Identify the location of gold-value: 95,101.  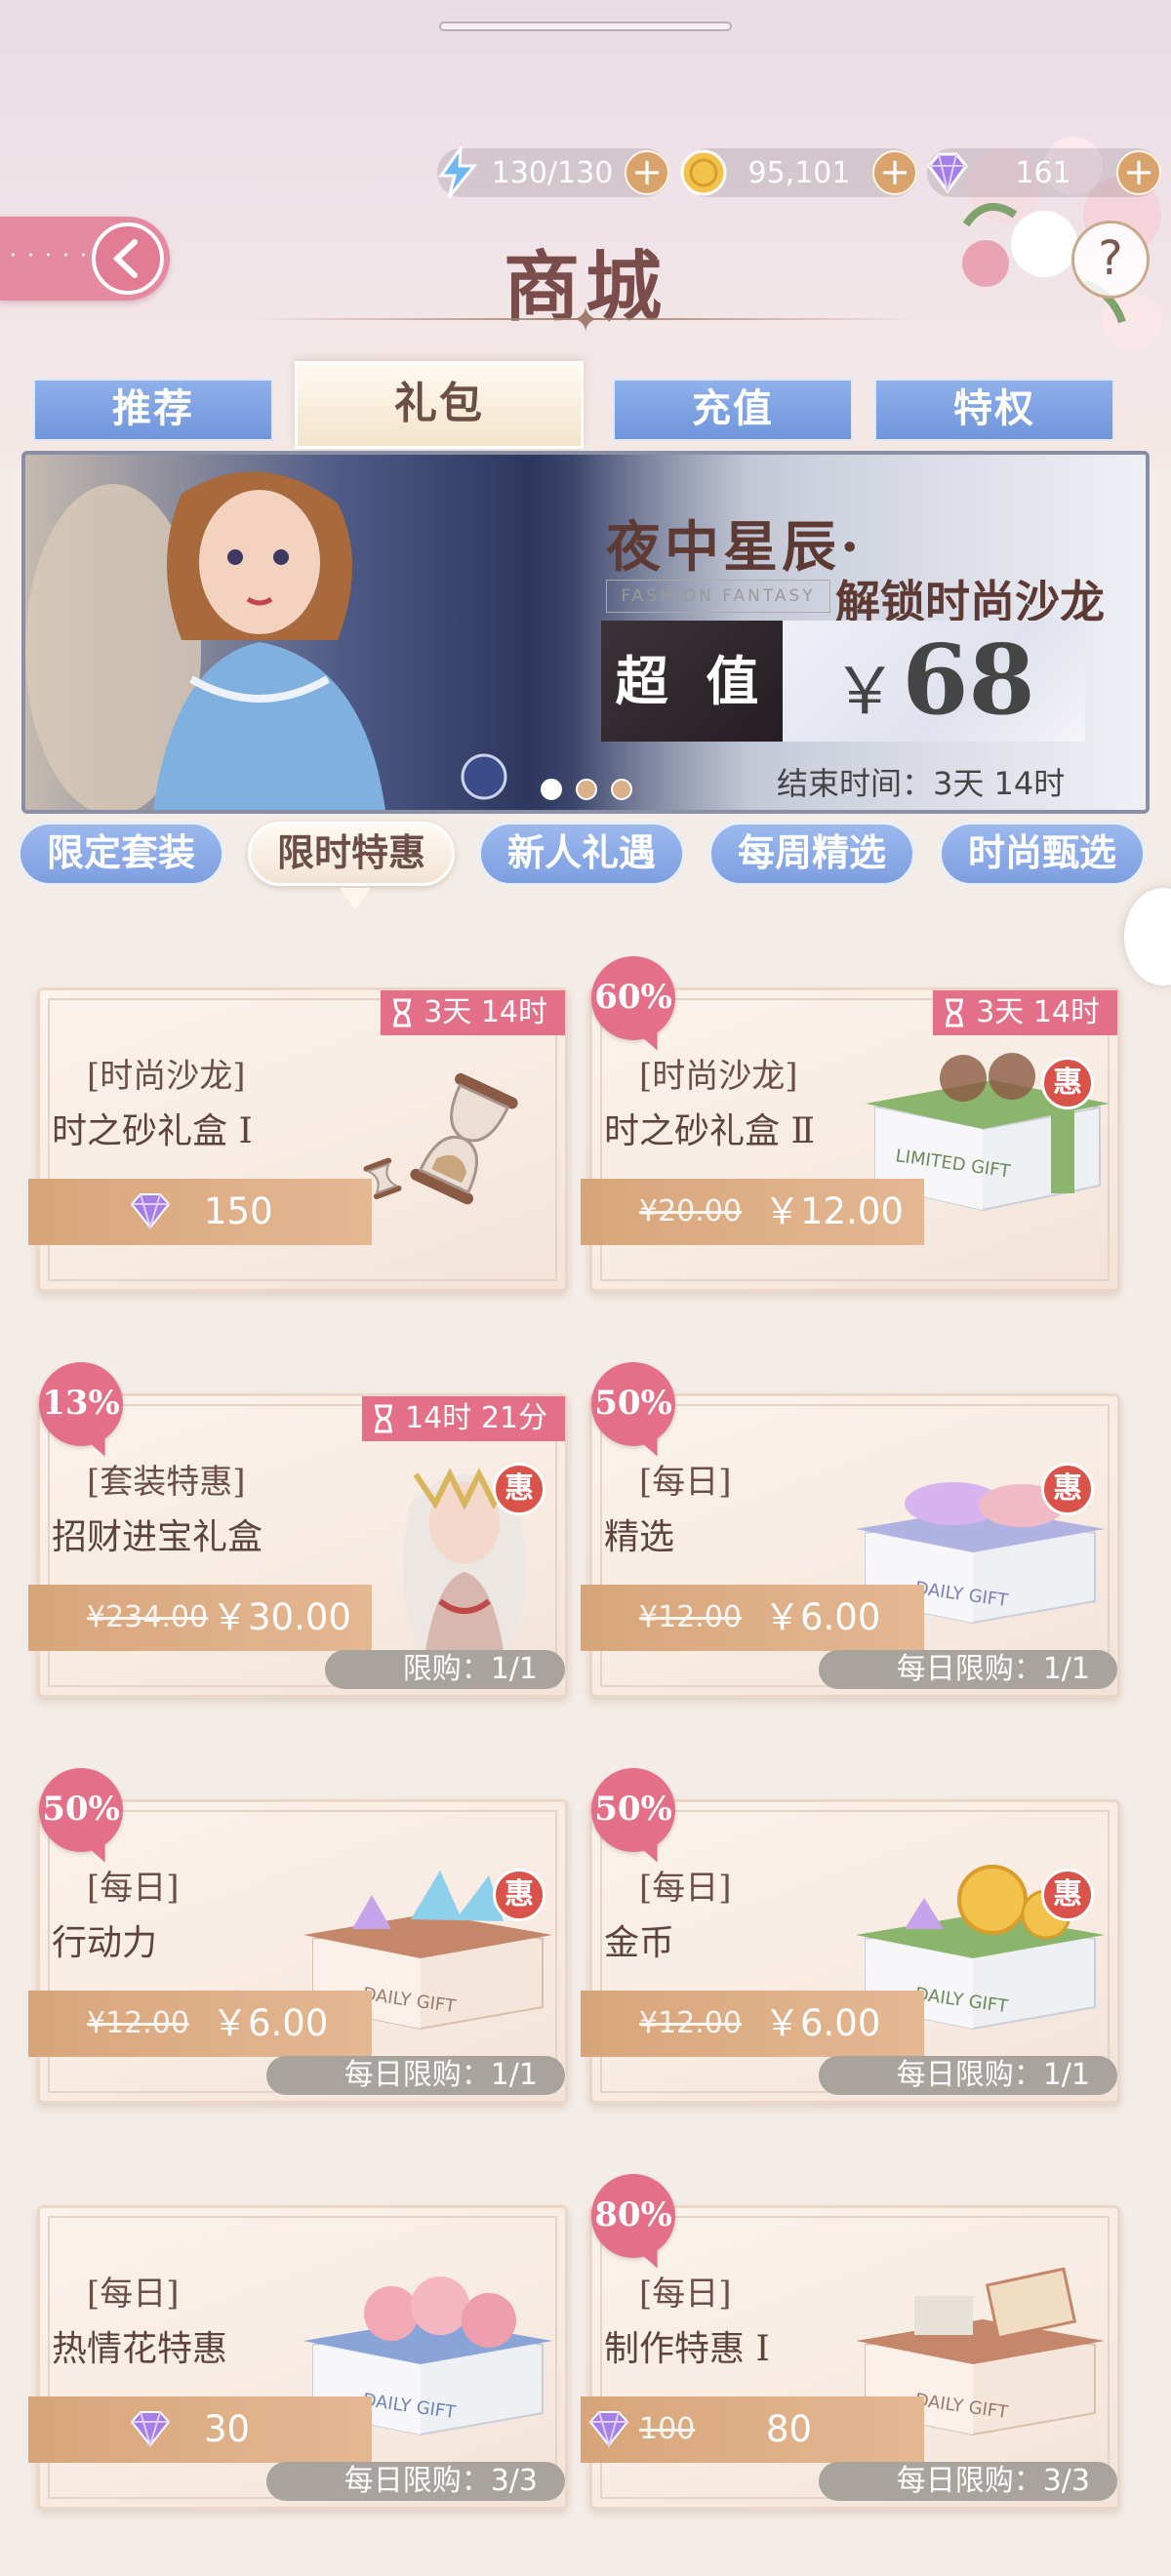
(799, 173).